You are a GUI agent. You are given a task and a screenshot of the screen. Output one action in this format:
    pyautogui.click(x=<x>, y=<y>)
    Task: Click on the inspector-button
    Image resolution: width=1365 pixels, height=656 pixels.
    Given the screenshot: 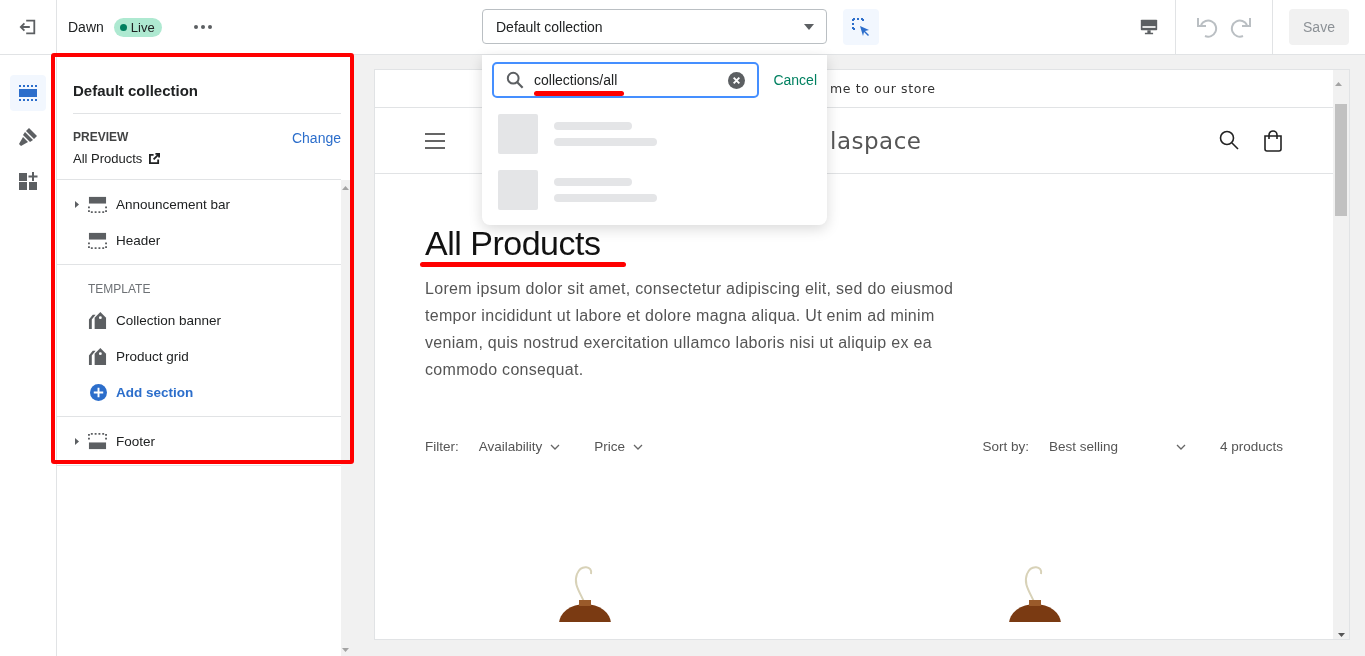 What is the action you would take?
    pyautogui.click(x=861, y=27)
    